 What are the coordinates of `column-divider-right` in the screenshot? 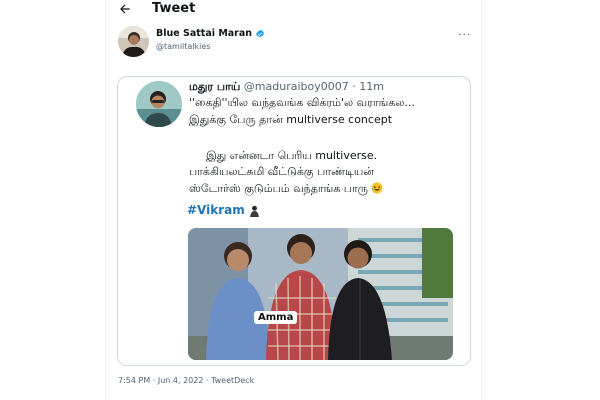 It's located at (481, 200).